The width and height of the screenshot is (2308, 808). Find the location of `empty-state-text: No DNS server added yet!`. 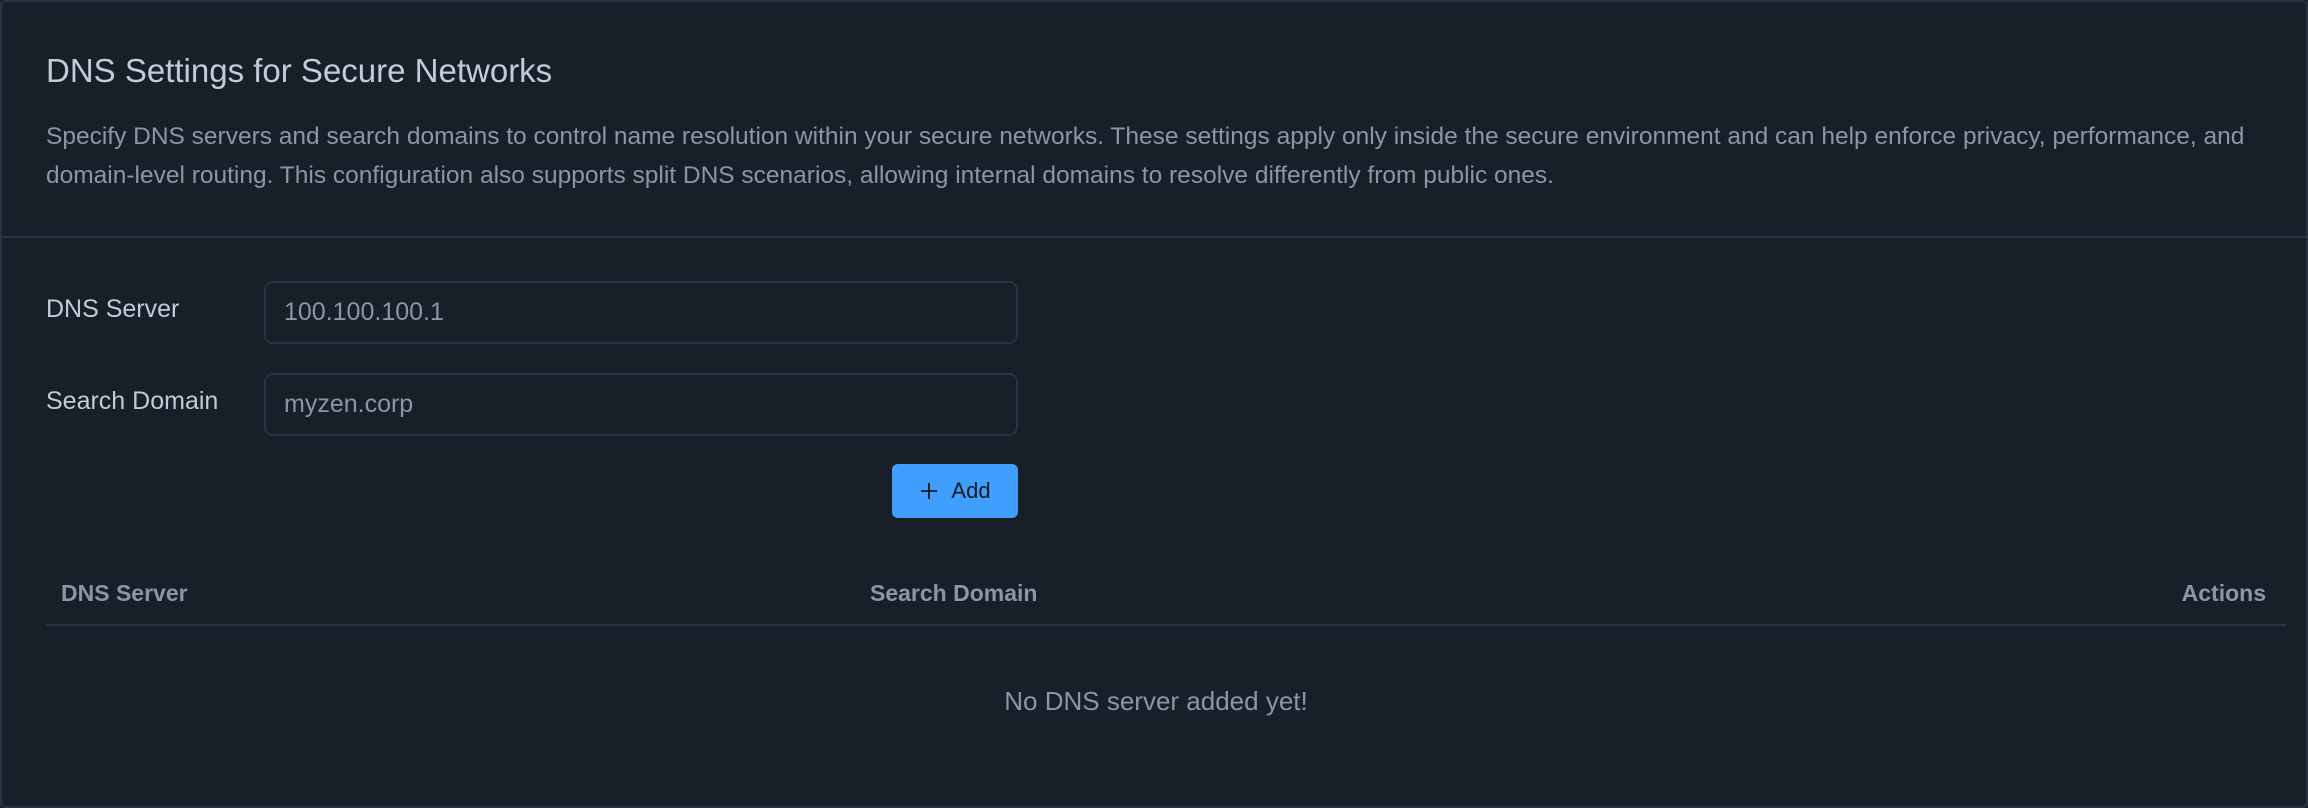

empty-state-text: No DNS server added yet! is located at coordinates (1156, 701).